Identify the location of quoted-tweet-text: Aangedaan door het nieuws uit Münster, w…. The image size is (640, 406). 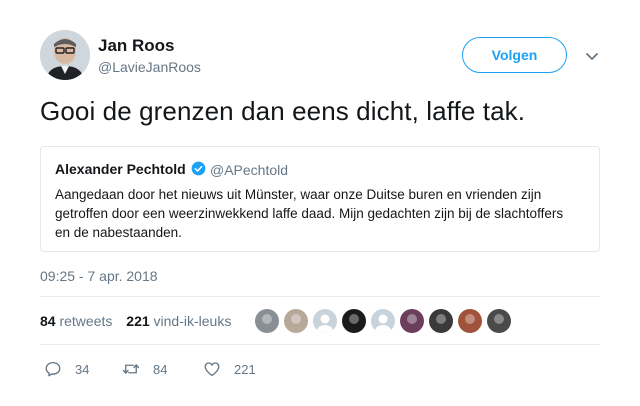
(320, 213).